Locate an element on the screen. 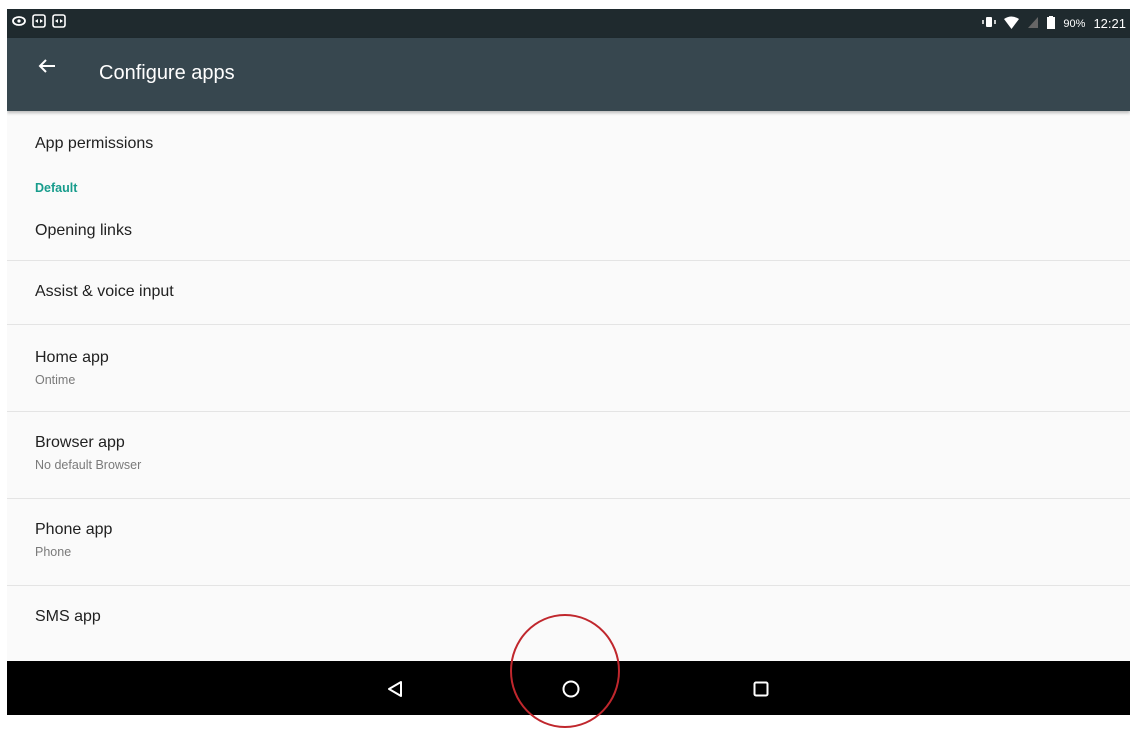 This screenshot has width=1130, height=729. list-item-label: App permissions is located at coordinates (94, 143).